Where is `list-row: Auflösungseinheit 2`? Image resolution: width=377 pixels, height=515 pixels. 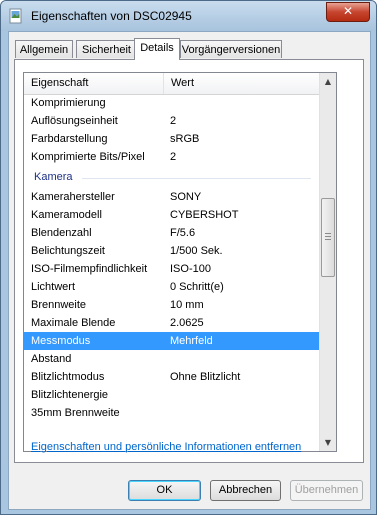
list-row: Auflösungseinheit 2 is located at coordinates (171, 121).